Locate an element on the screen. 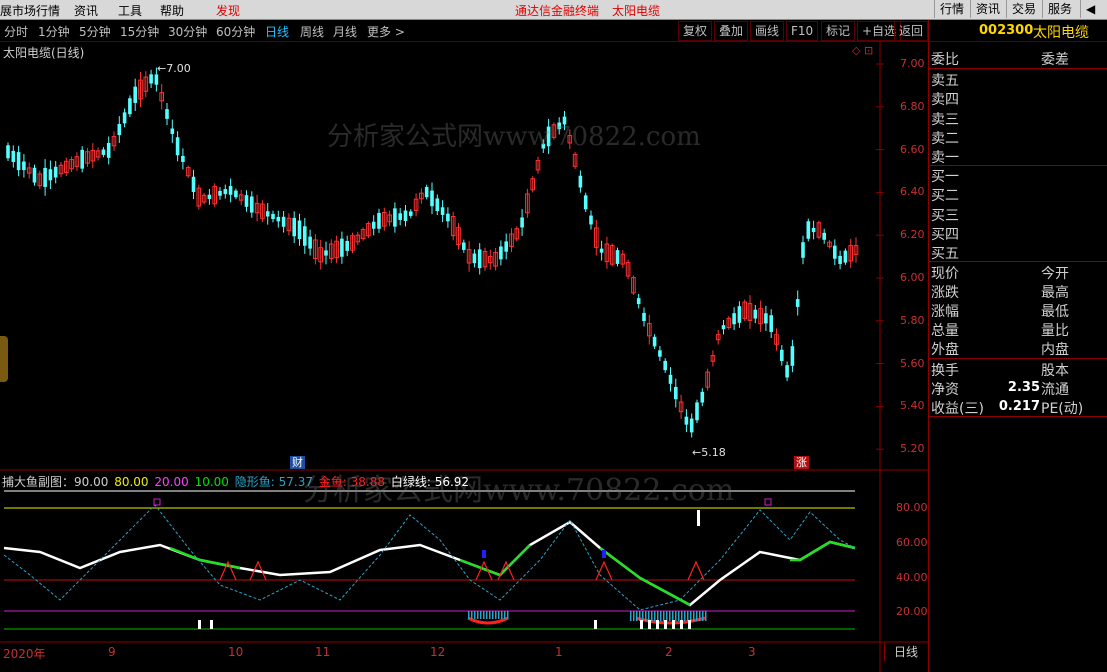 The width and height of the screenshot is (1107, 672). price-tick: 6.00 is located at coordinates (912, 277).